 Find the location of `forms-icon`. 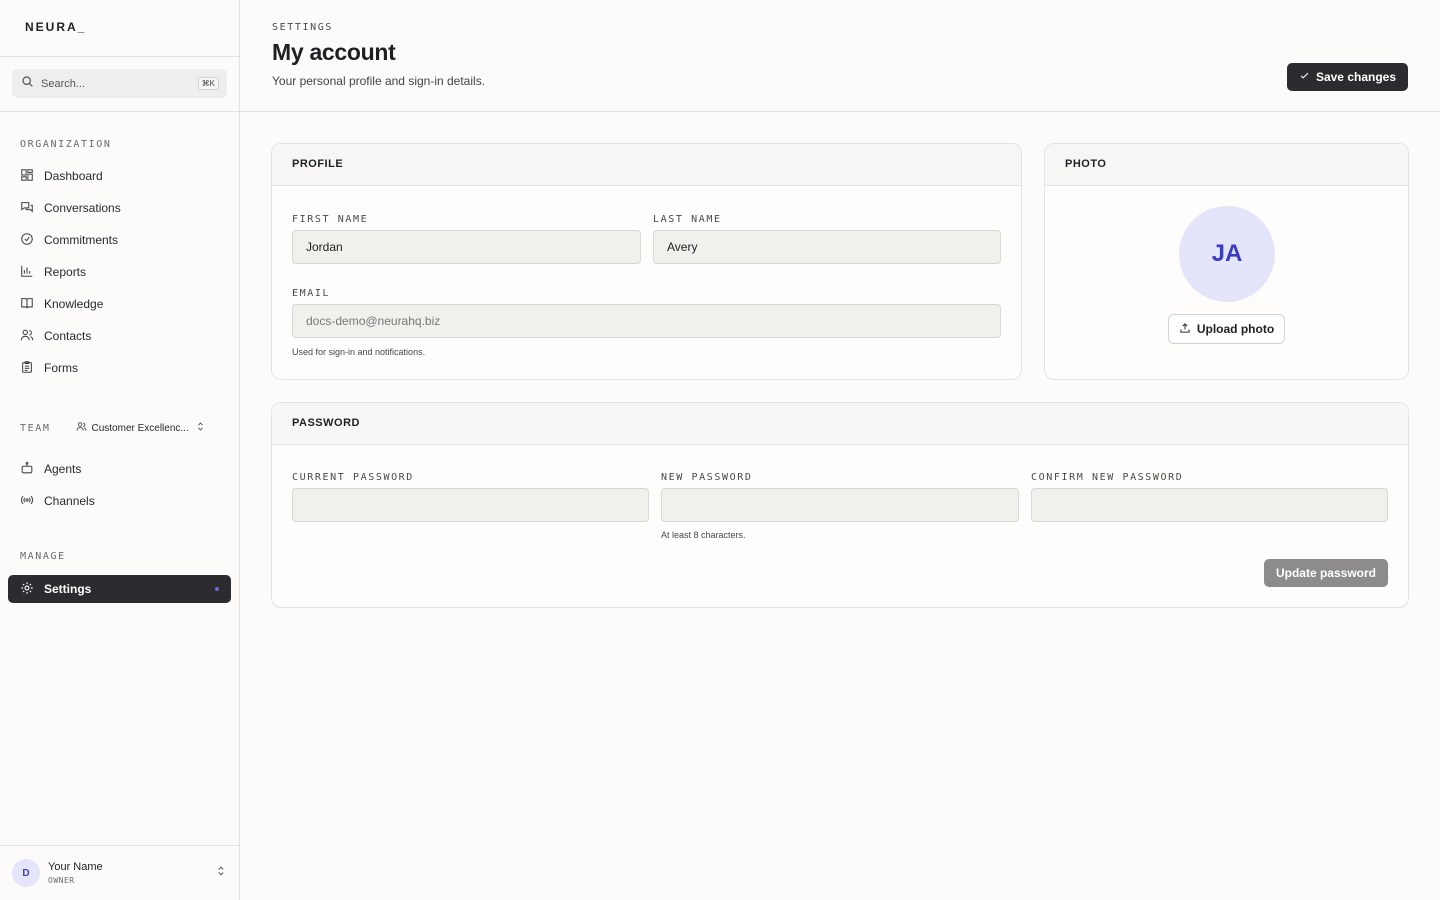

forms-icon is located at coordinates (32, 368).